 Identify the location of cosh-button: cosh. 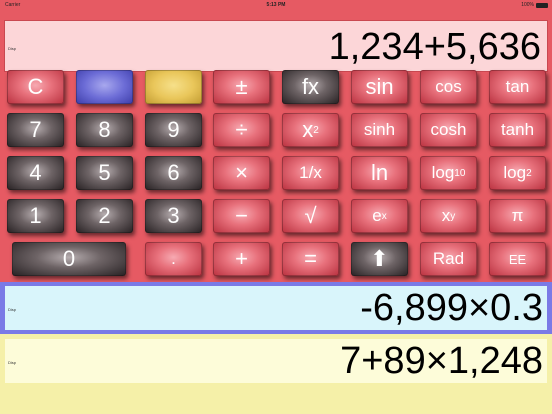
(448, 130).